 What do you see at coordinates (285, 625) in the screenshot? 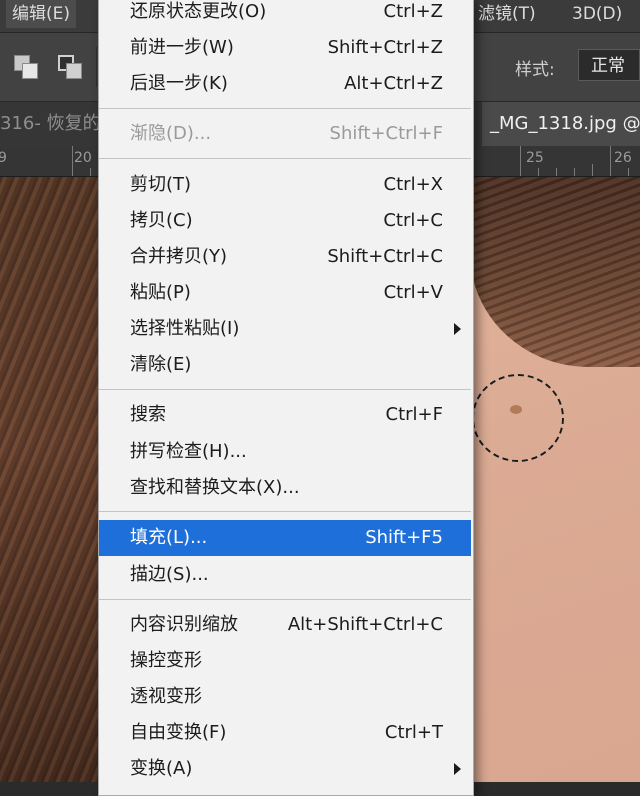
I see `menu-item-content-aware-scale: 内容识别缩放 Alt+Shift+Ctrl+C` at bounding box center [285, 625].